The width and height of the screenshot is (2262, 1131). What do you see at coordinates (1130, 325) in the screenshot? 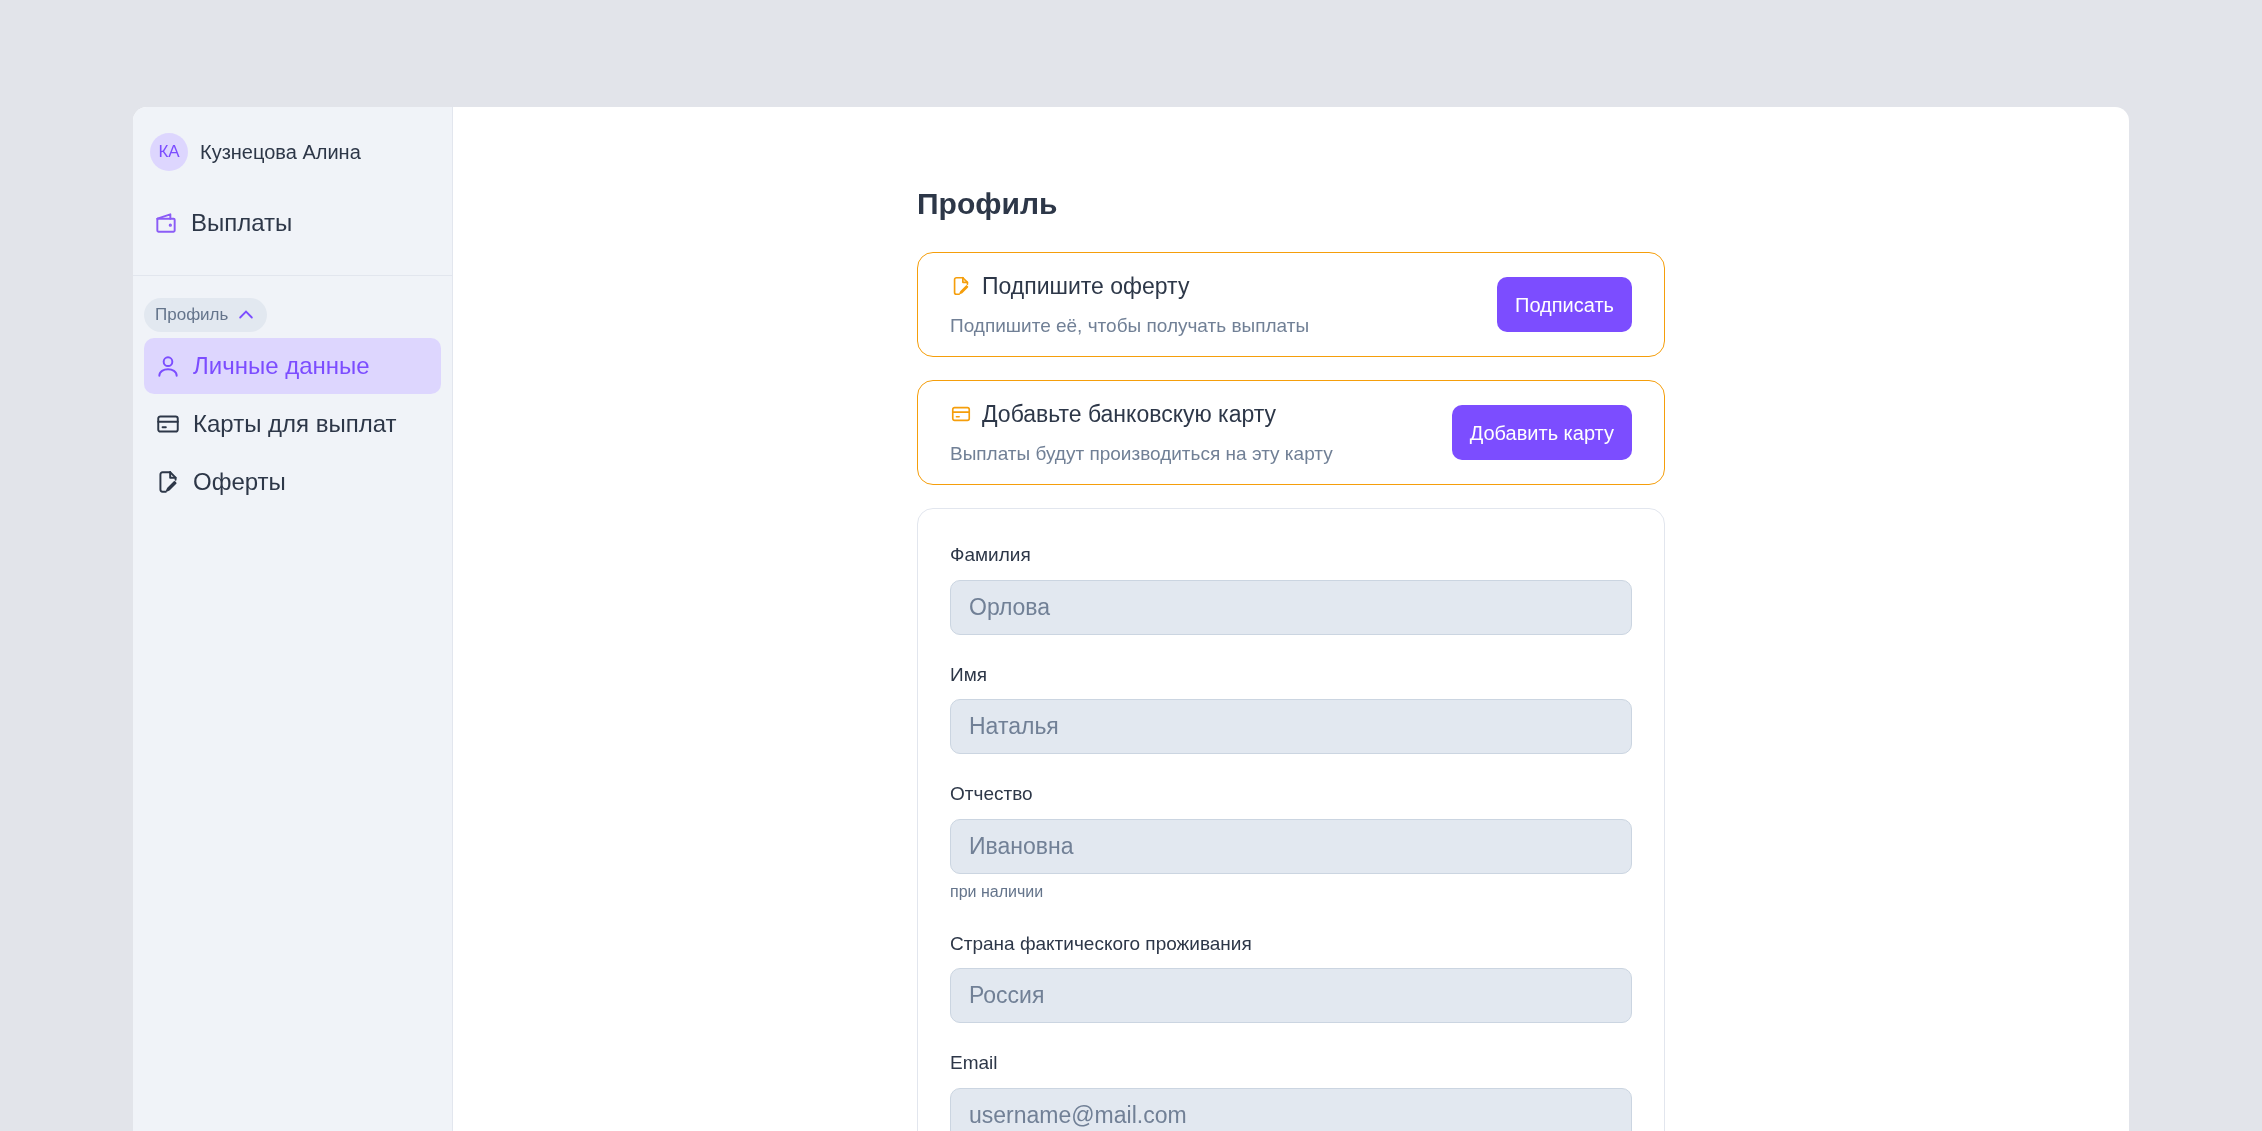
I see `alert-text: Подпишите её, чтобы получать выплаты` at bounding box center [1130, 325].